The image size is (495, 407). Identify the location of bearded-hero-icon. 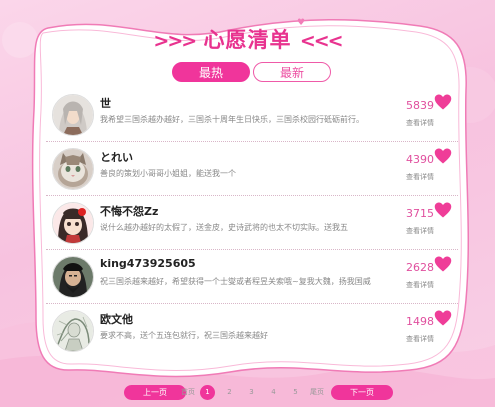
(73, 277).